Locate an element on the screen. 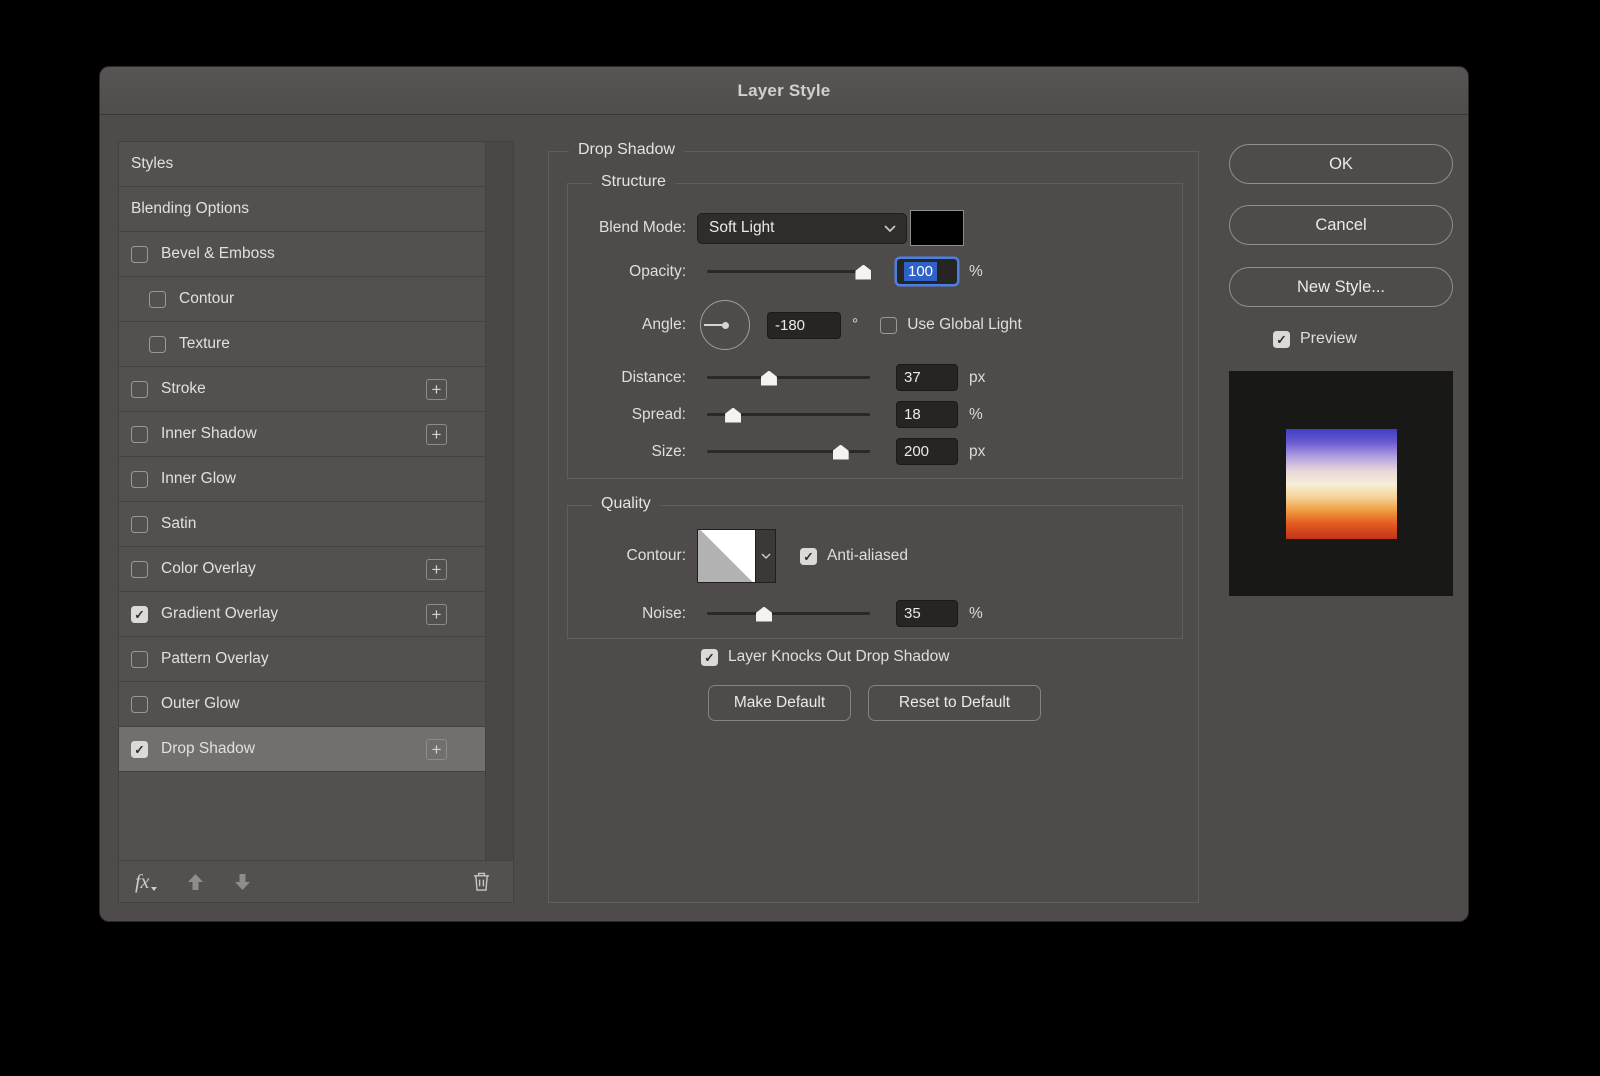 This screenshot has width=1600, height=1076. fx-menu-button: fx is located at coordinates (146, 882).